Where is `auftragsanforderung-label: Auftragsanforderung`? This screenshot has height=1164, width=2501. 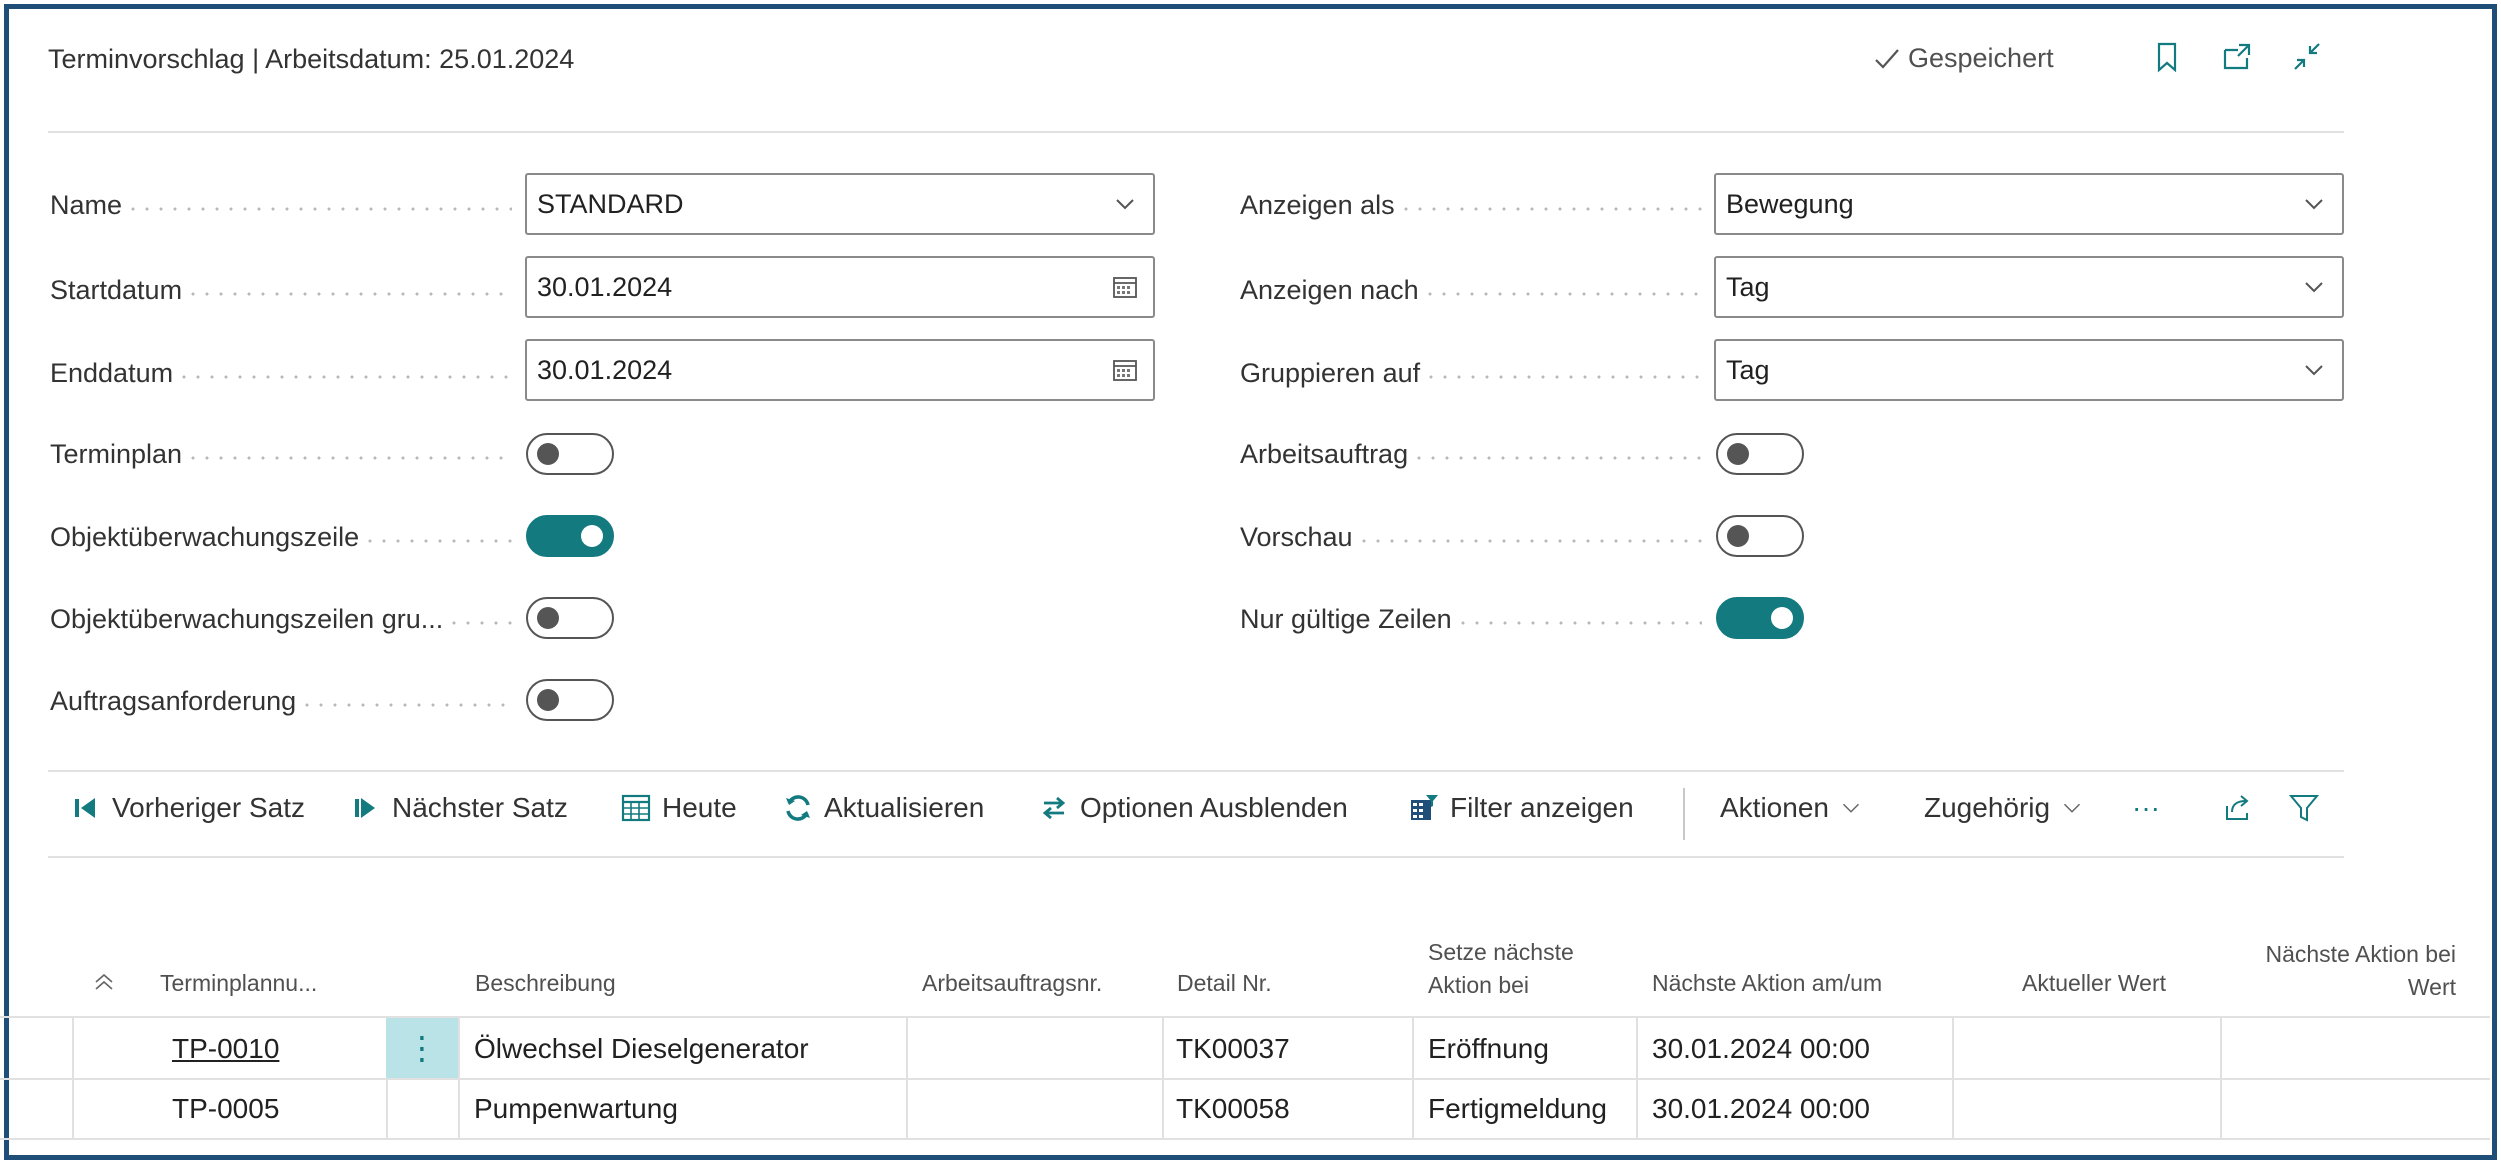 auftragsanforderung-label: Auftragsanforderung is located at coordinates (285, 701).